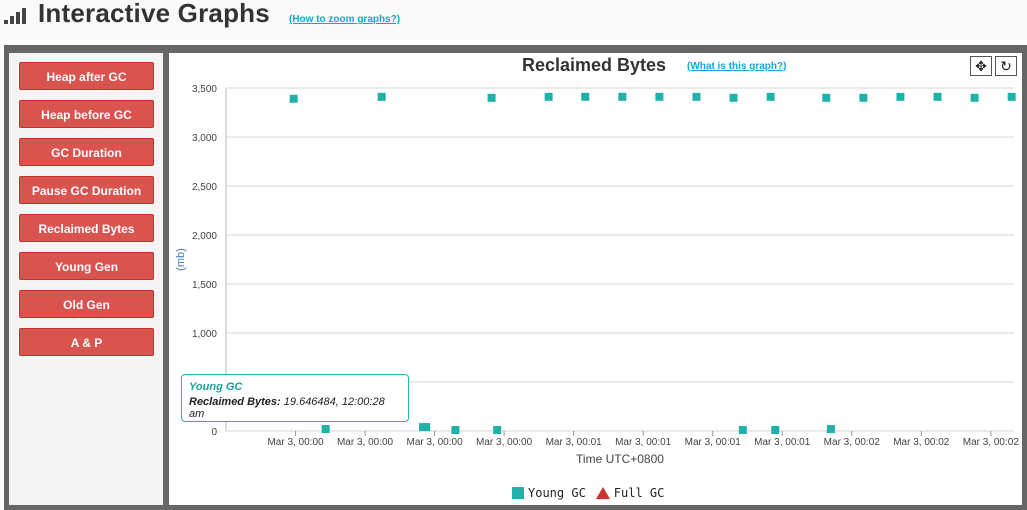 Image resolution: width=1027 pixels, height=510 pixels. Describe the element at coordinates (235, 402) in the screenshot. I see `tooltip-label: Reclaimed Bytes:` at that location.